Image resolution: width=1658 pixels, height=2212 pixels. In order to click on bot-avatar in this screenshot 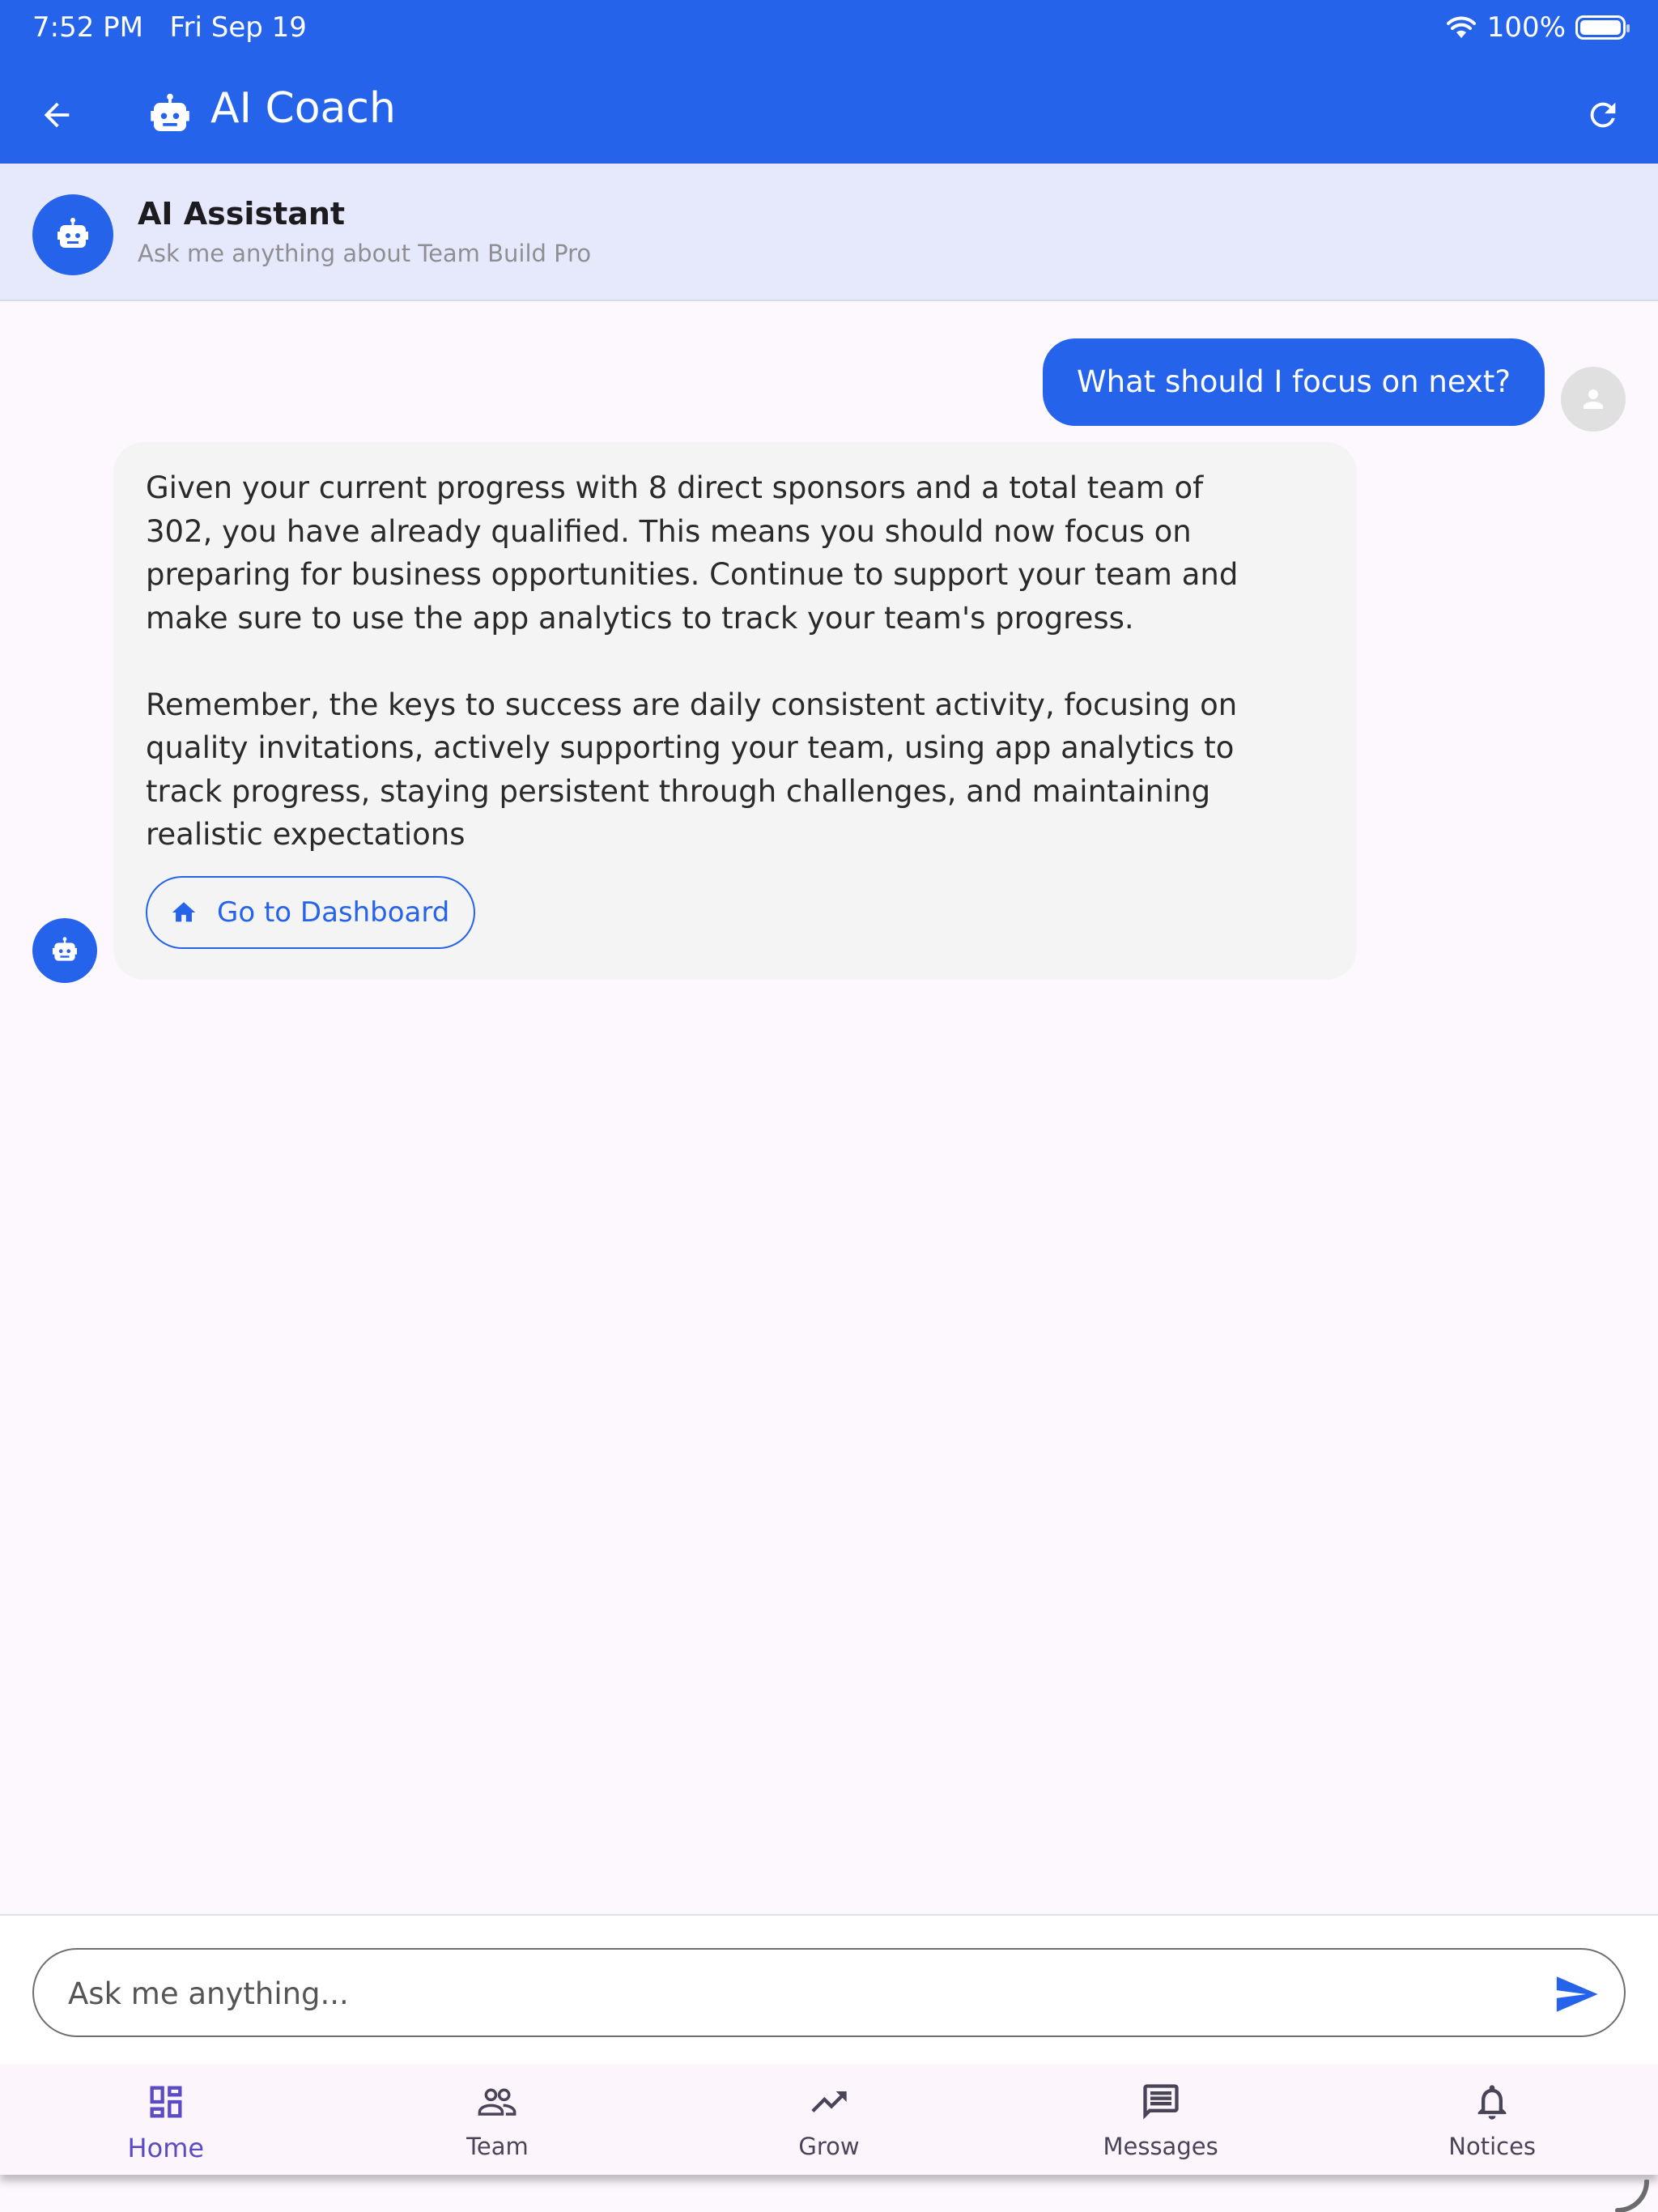, I will do `click(64, 951)`.